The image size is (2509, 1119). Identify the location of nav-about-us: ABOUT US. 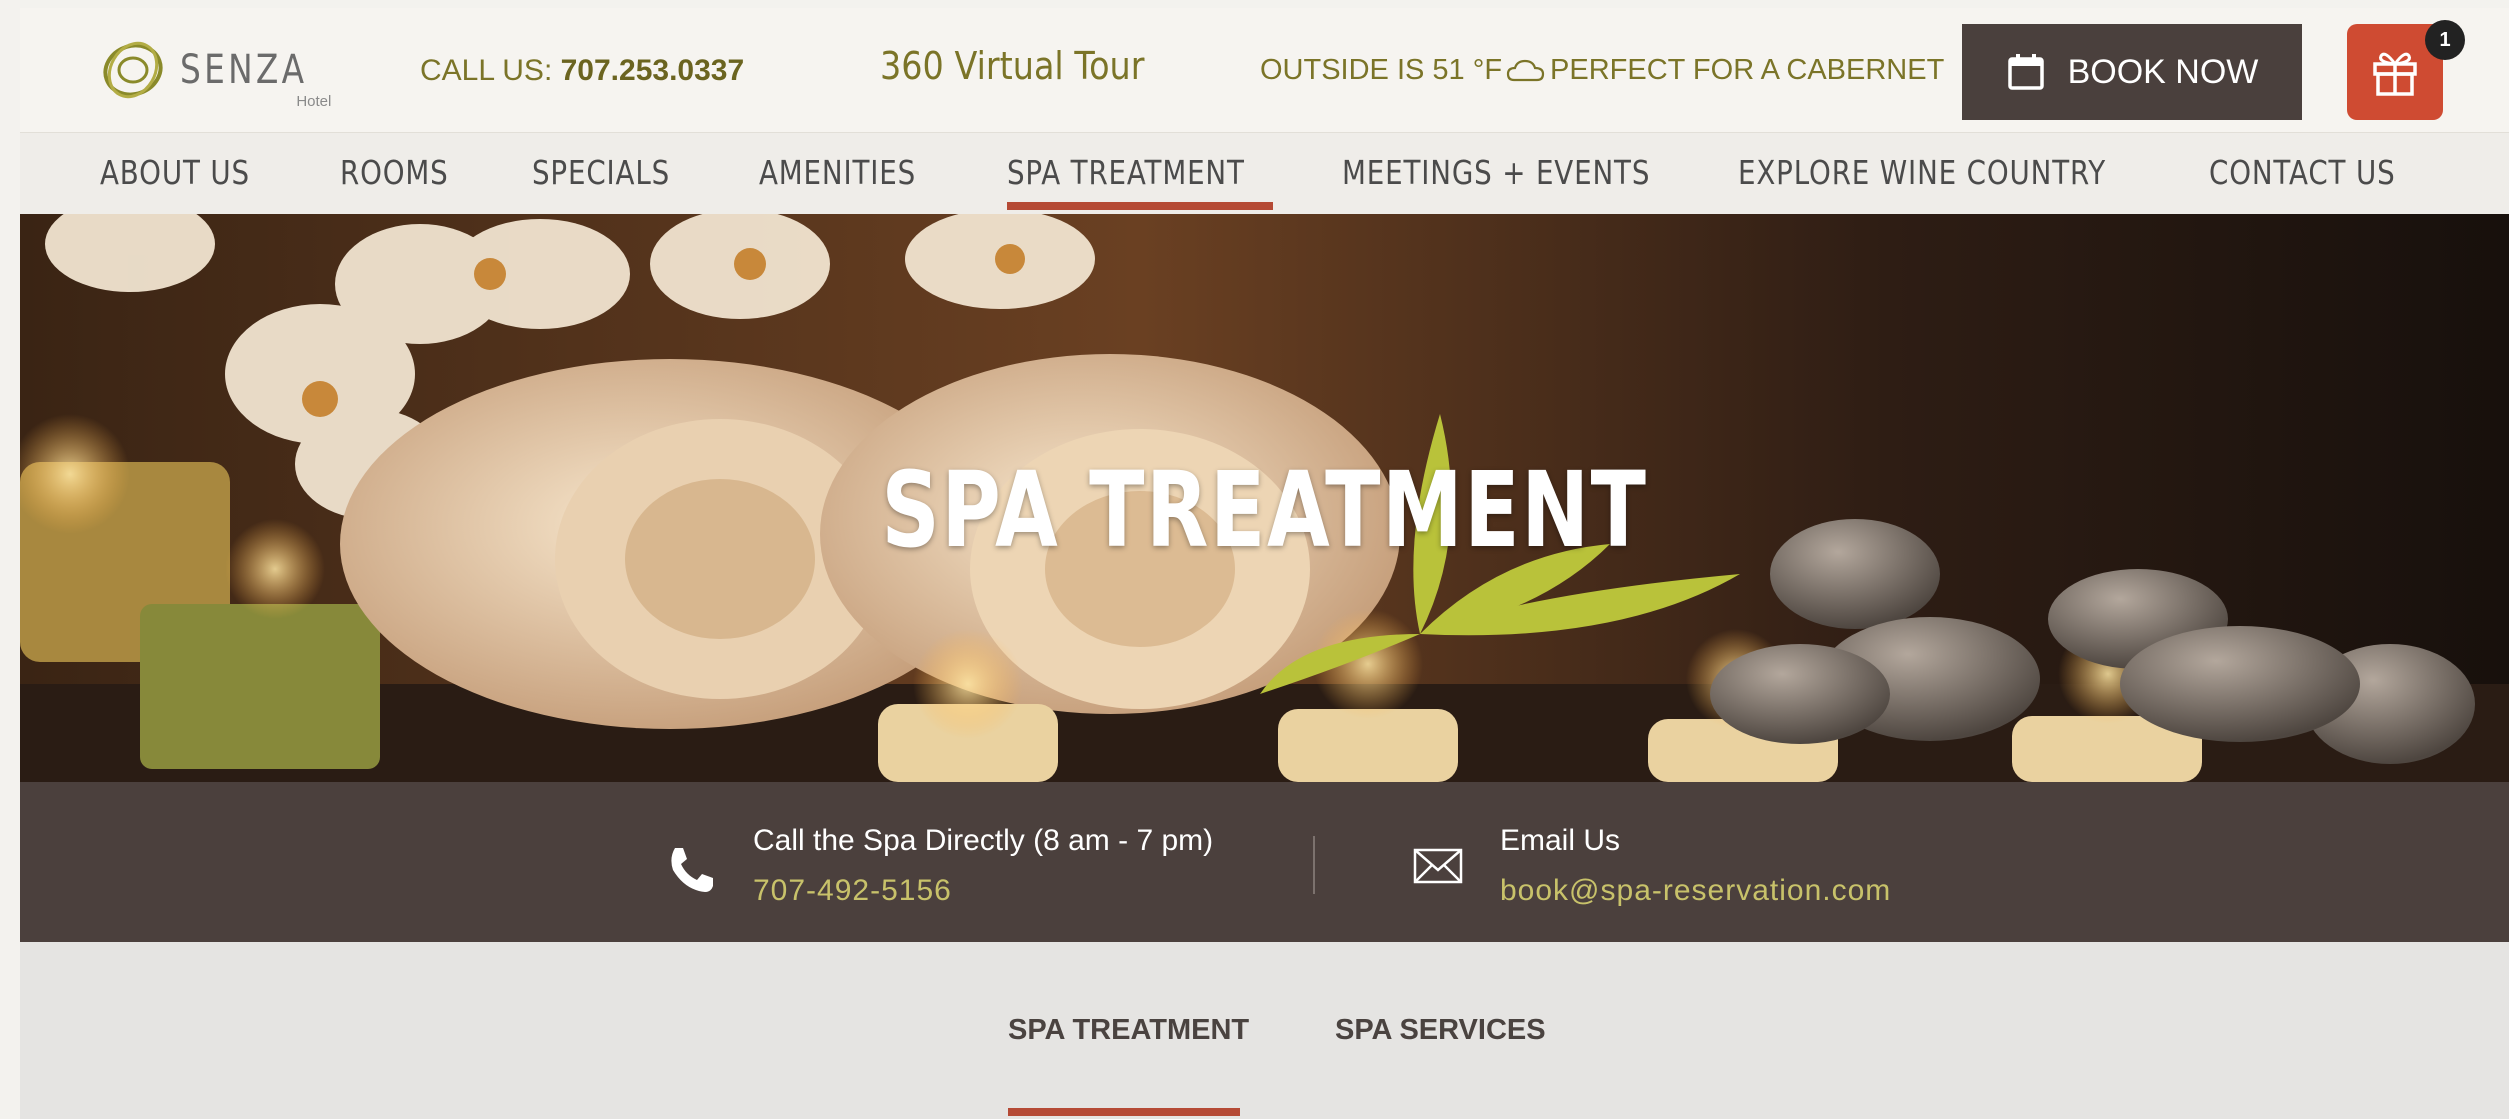
(175, 174).